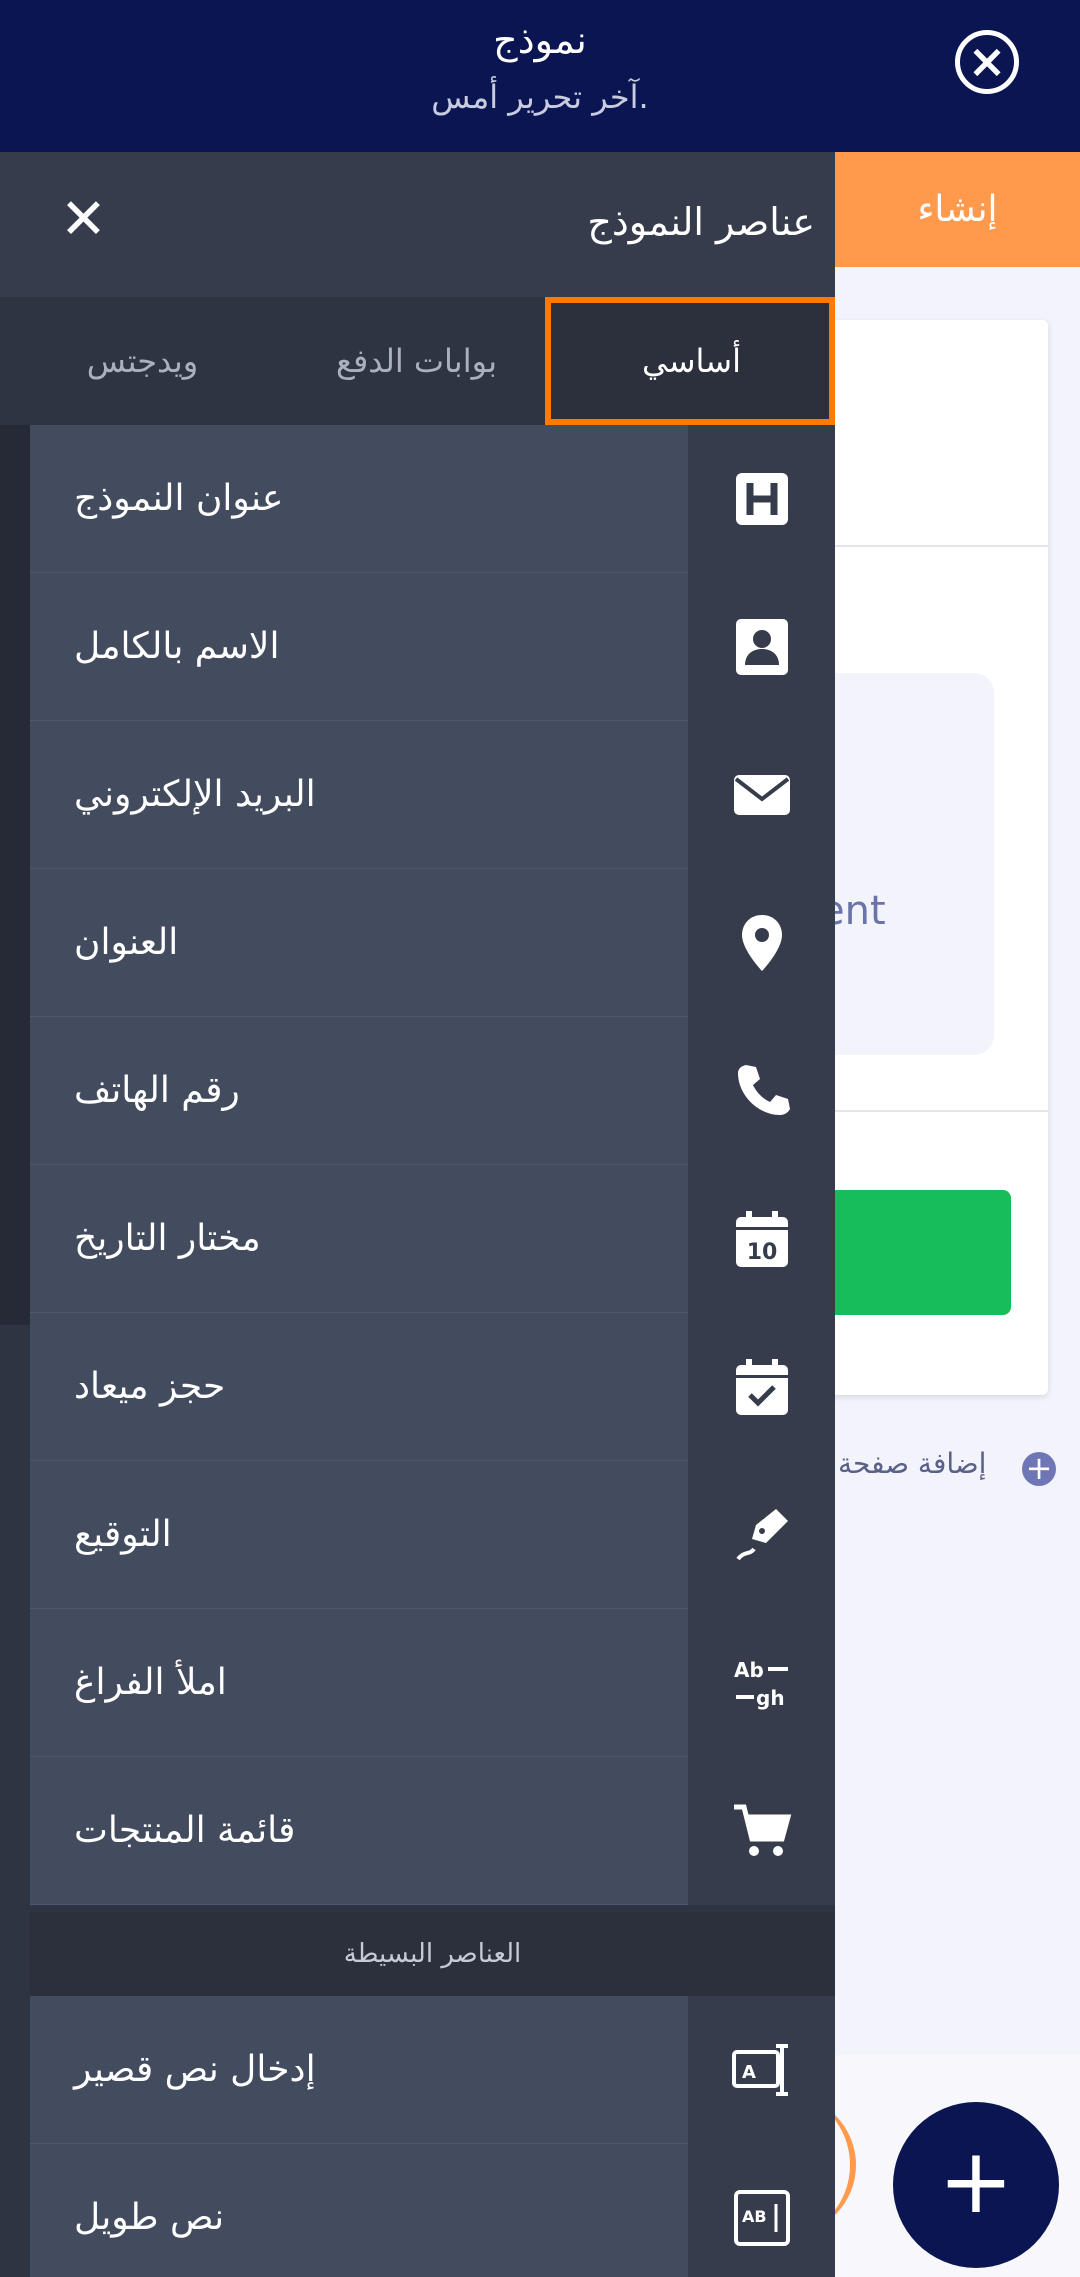  I want to click on item-label: مختار التاريخ, so click(167, 1238).